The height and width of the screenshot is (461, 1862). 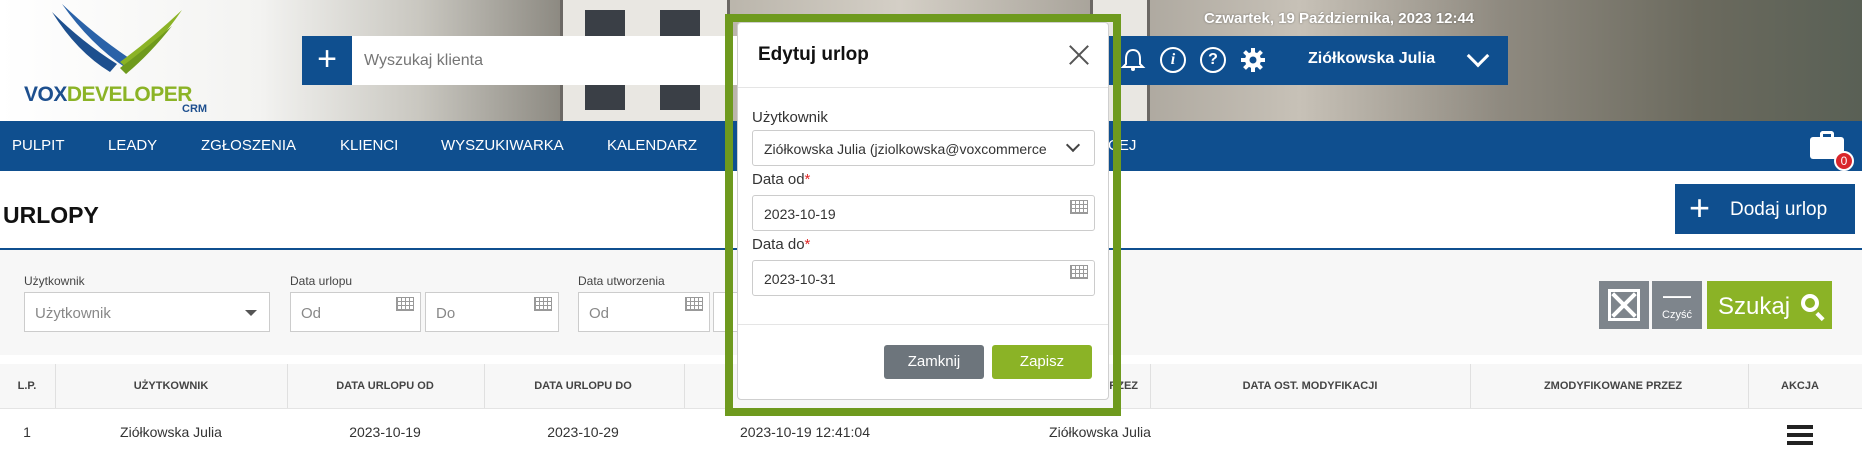 What do you see at coordinates (800, 279) in the screenshot?
I see `date-to-value: 2023-10-31` at bounding box center [800, 279].